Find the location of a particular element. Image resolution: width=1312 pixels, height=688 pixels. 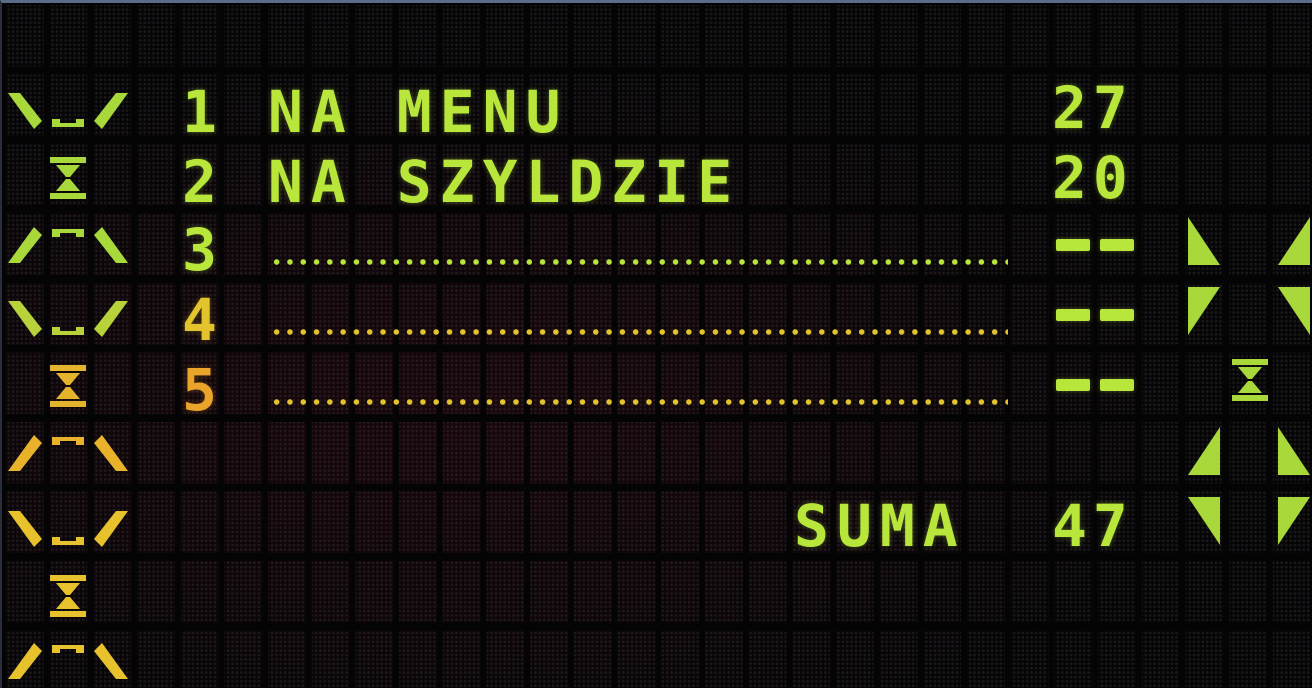

row-4-number: 4 is located at coordinates (203, 320).